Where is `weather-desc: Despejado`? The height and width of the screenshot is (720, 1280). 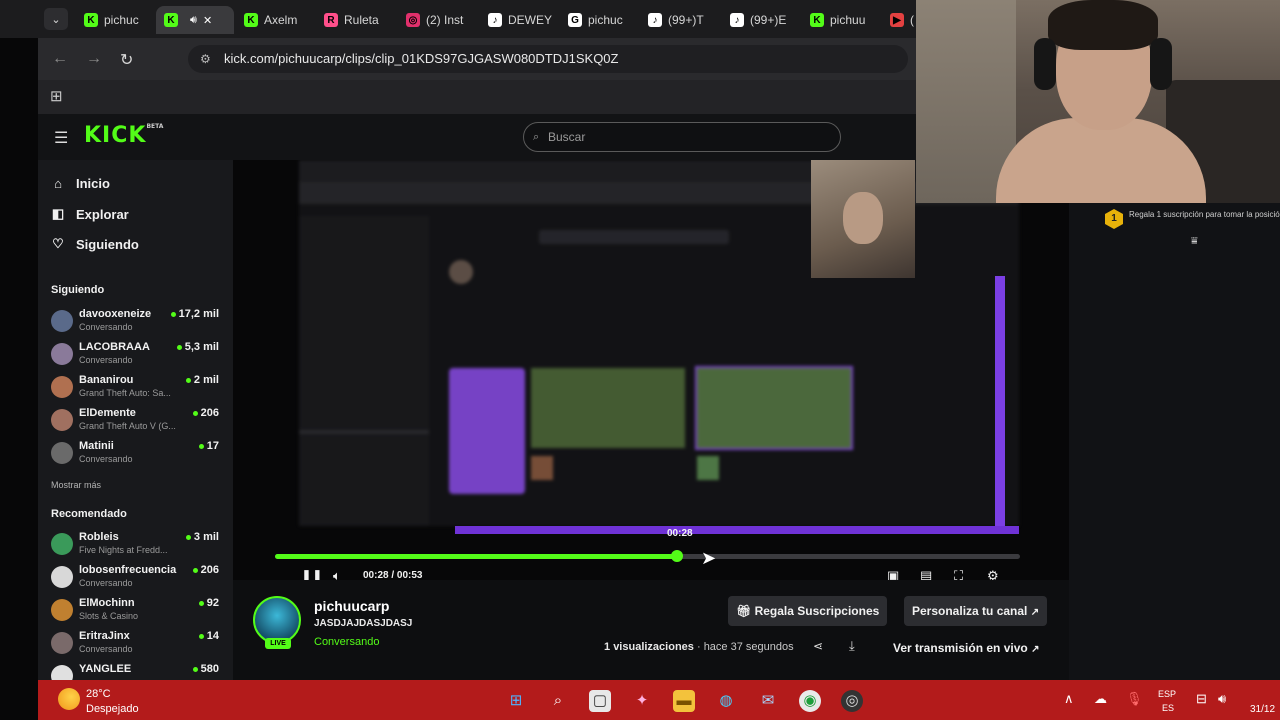 weather-desc: Despejado is located at coordinates (112, 709).